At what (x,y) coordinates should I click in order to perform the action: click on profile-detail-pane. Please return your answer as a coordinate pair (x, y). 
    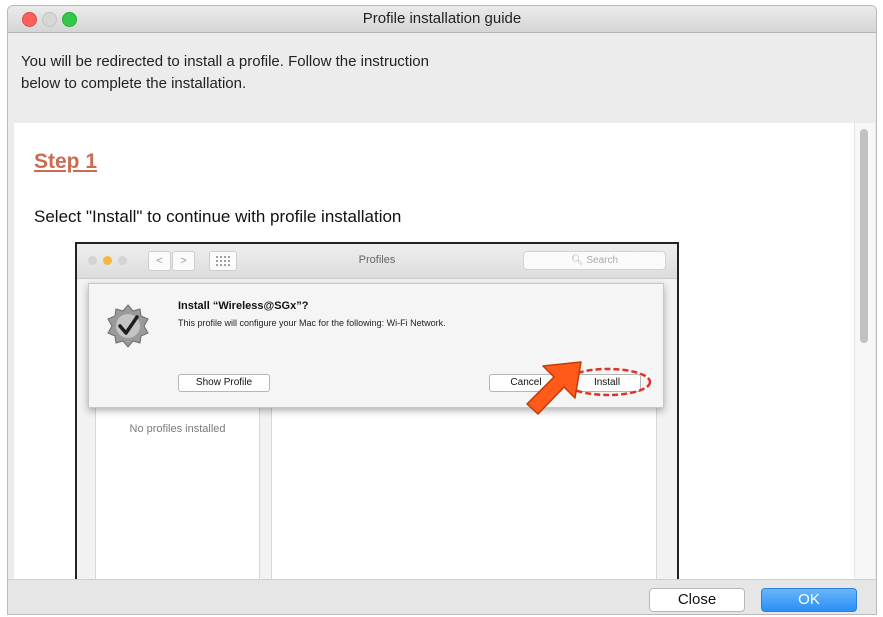
    Looking at the image, I should click on (464, 490).